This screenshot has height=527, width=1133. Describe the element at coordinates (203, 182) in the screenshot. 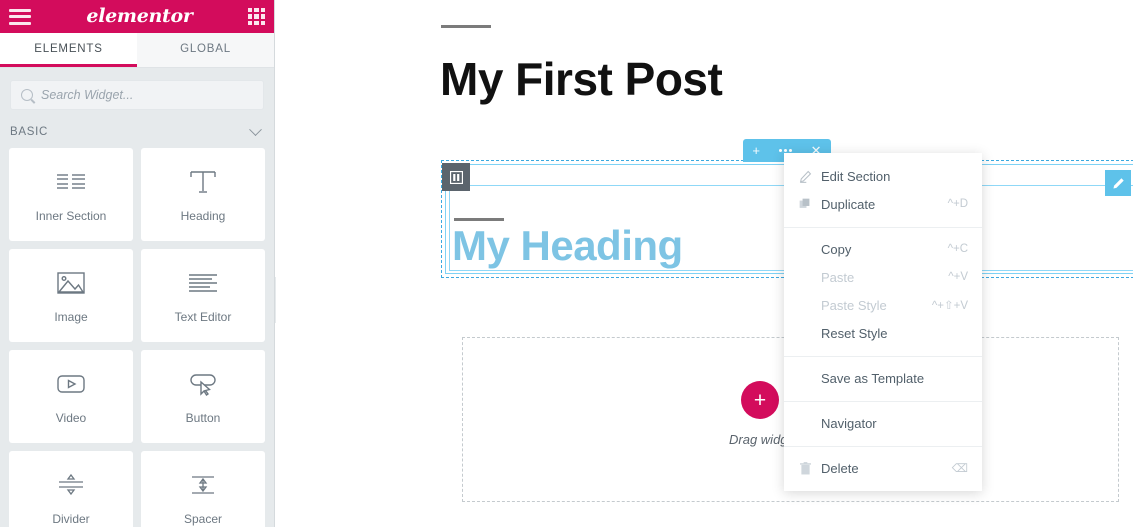

I see `heading-t-icon` at that location.